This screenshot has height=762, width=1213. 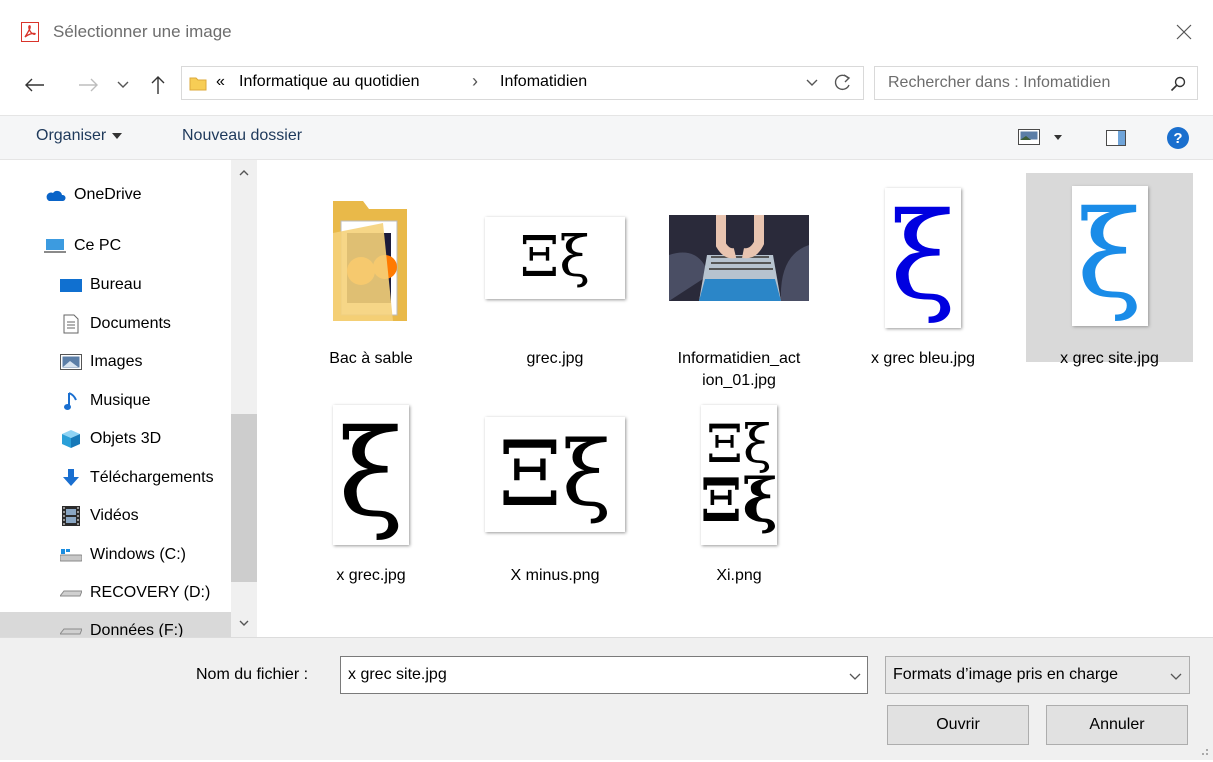 I want to click on file-item-image: Ξξ X minus.png, so click(x=555, y=497).